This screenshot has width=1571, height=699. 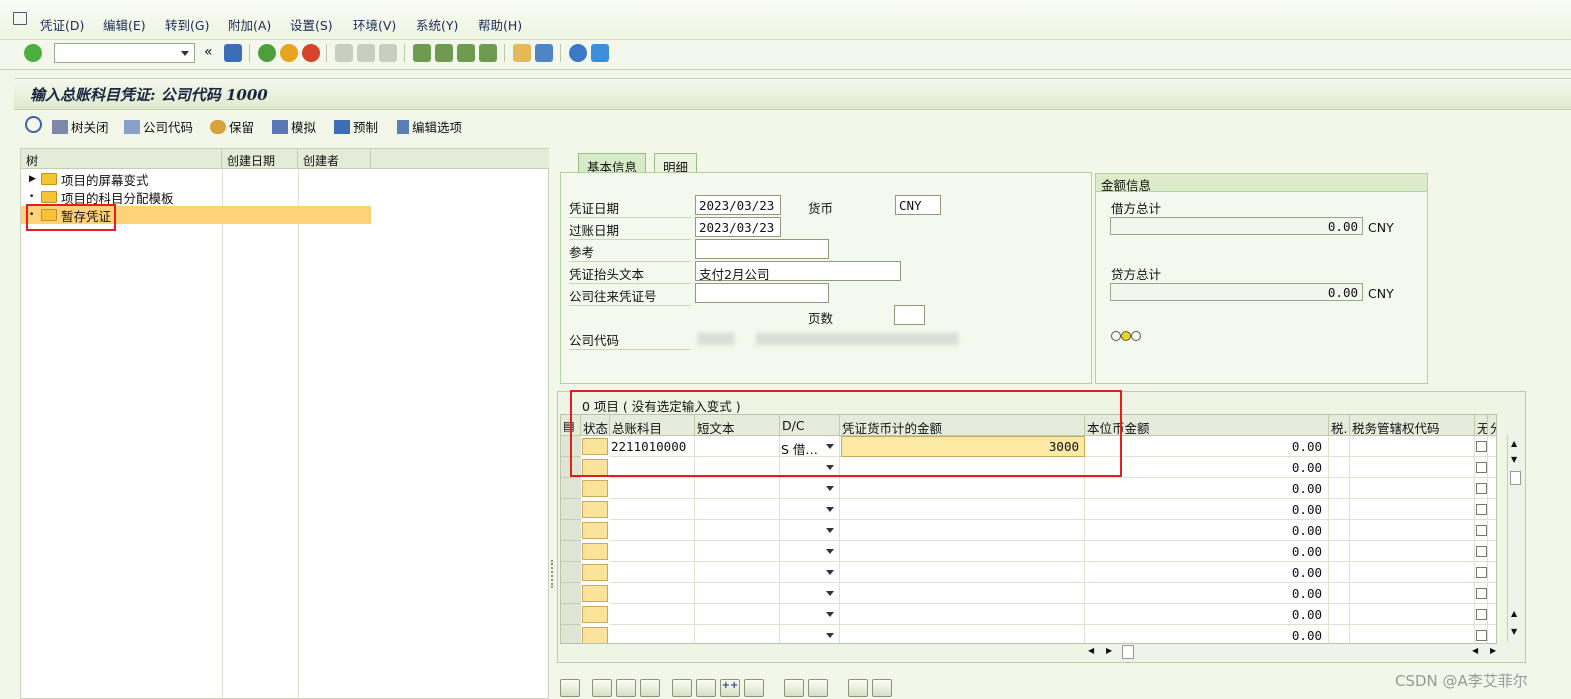 I want to click on back-icon, so click(x=267, y=53).